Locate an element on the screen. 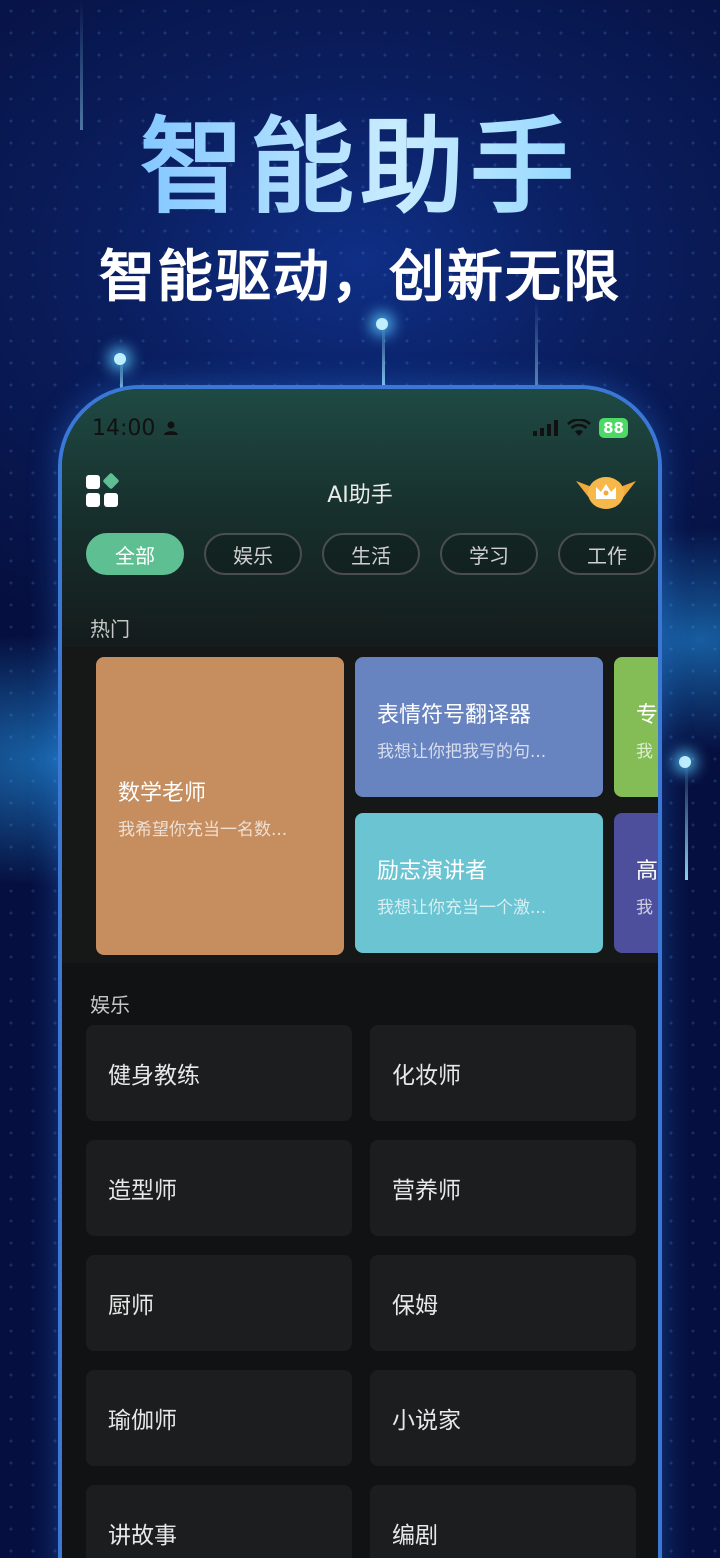 This screenshot has height=1558, width=720. list-item: 编剧 is located at coordinates (503, 1521).